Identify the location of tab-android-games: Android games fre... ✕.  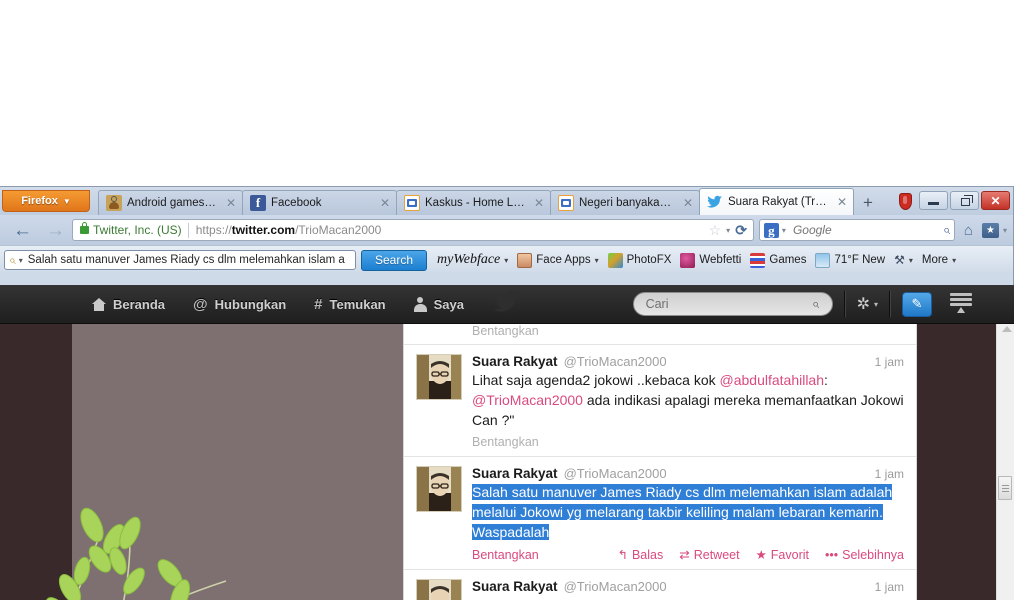
(170, 202).